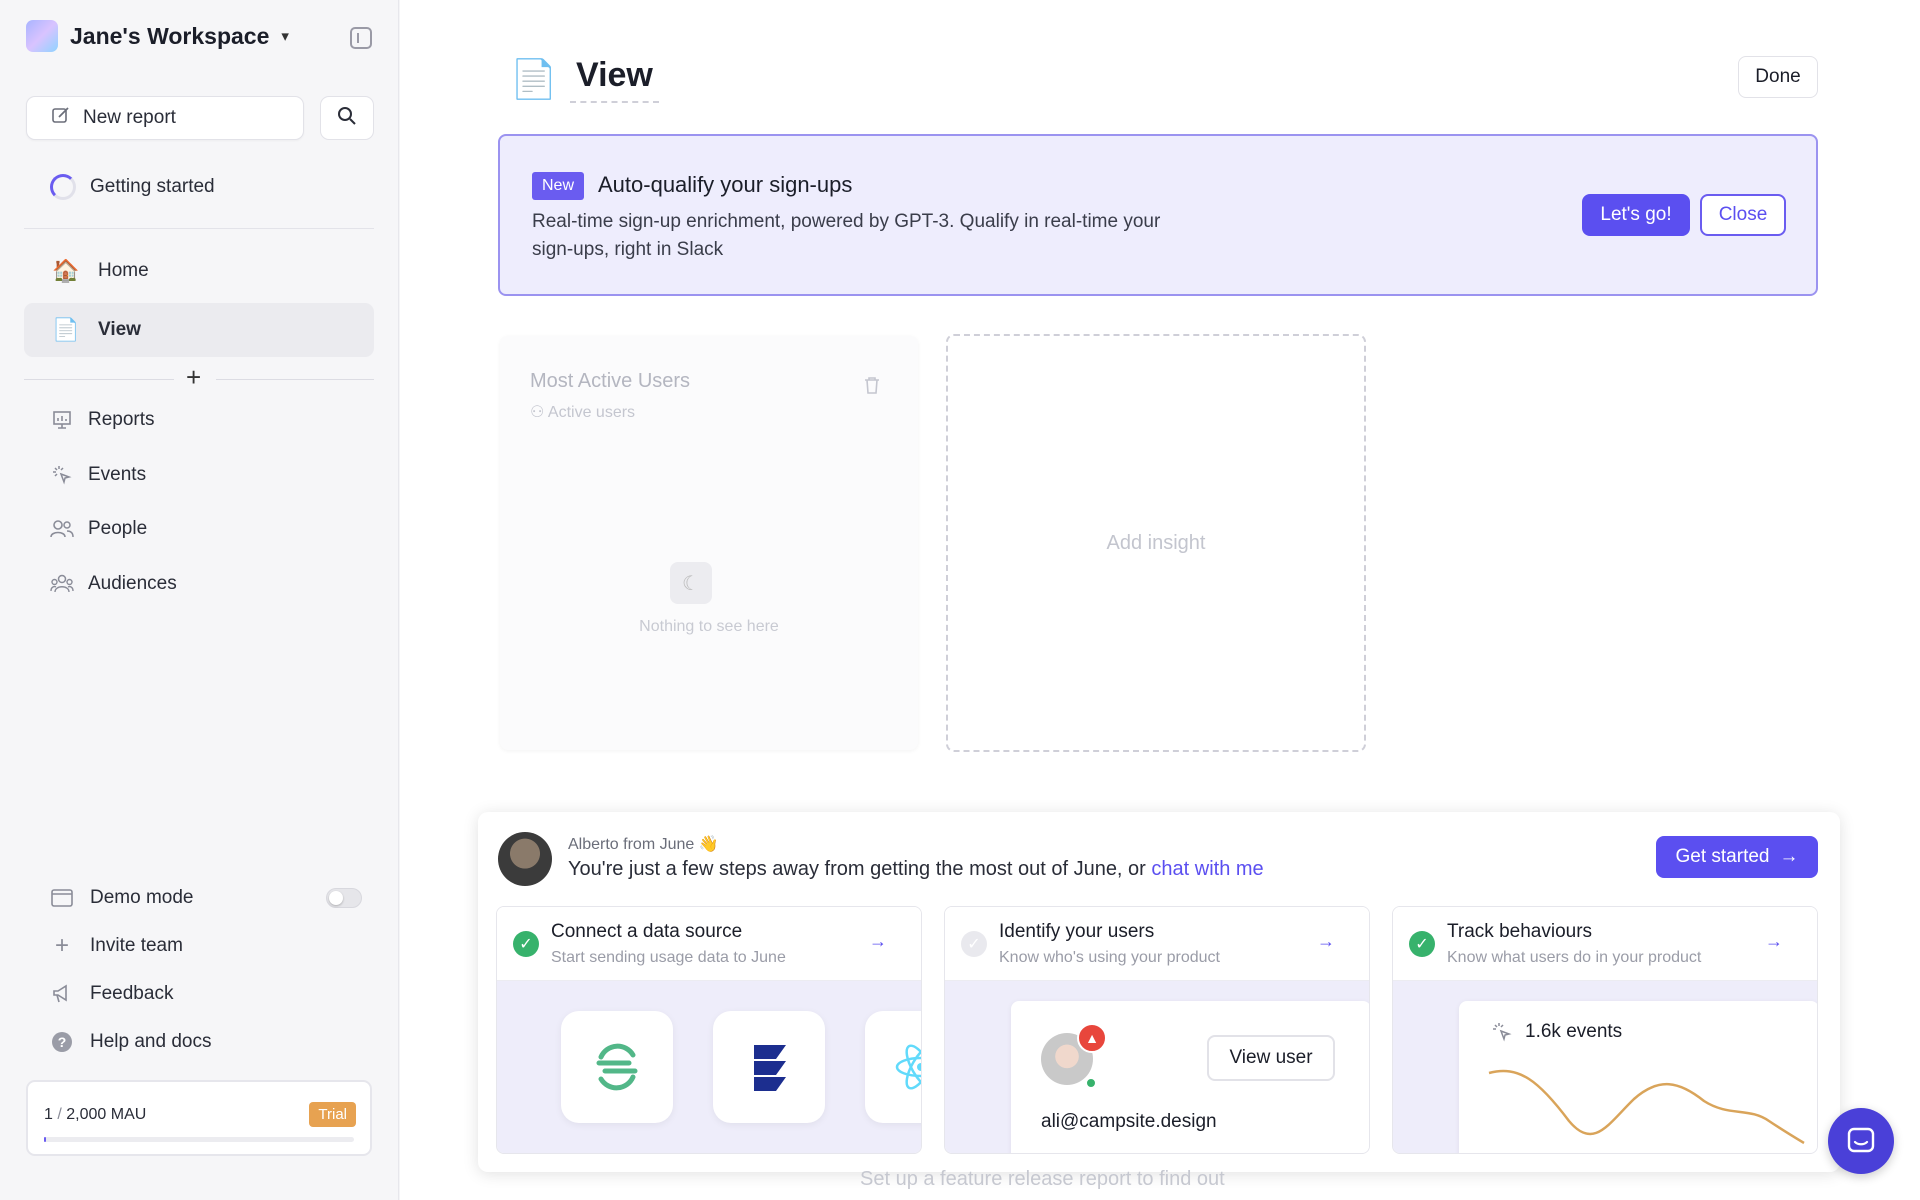 This screenshot has width=1920, height=1200. Describe the element at coordinates (199, 1139) in the screenshot. I see `mau-progress-bar` at that location.